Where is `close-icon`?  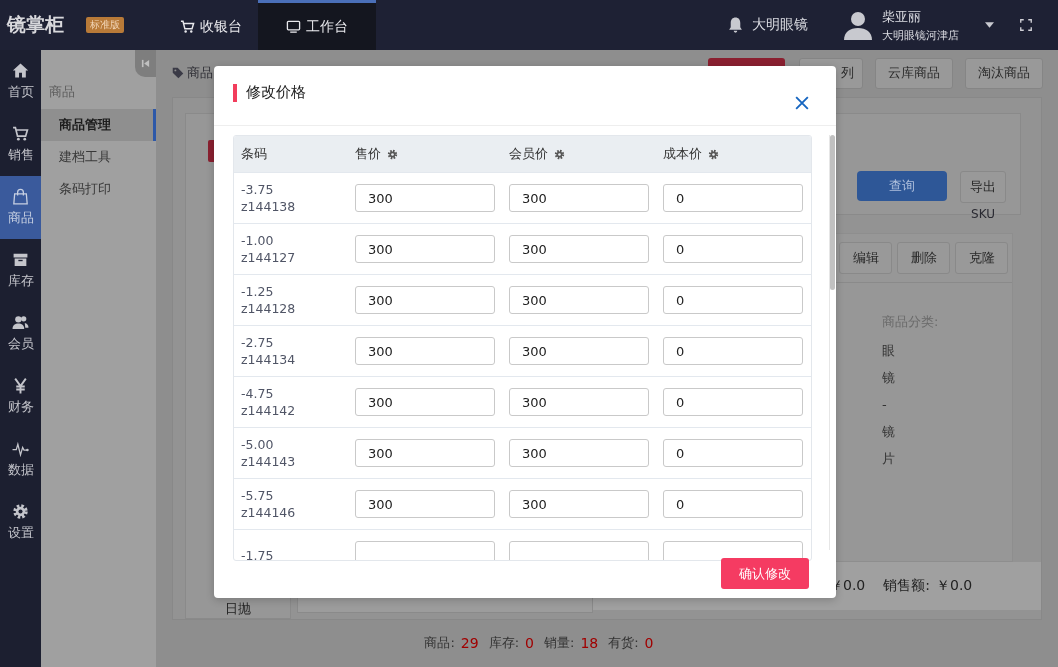
close-icon is located at coordinates (802, 102).